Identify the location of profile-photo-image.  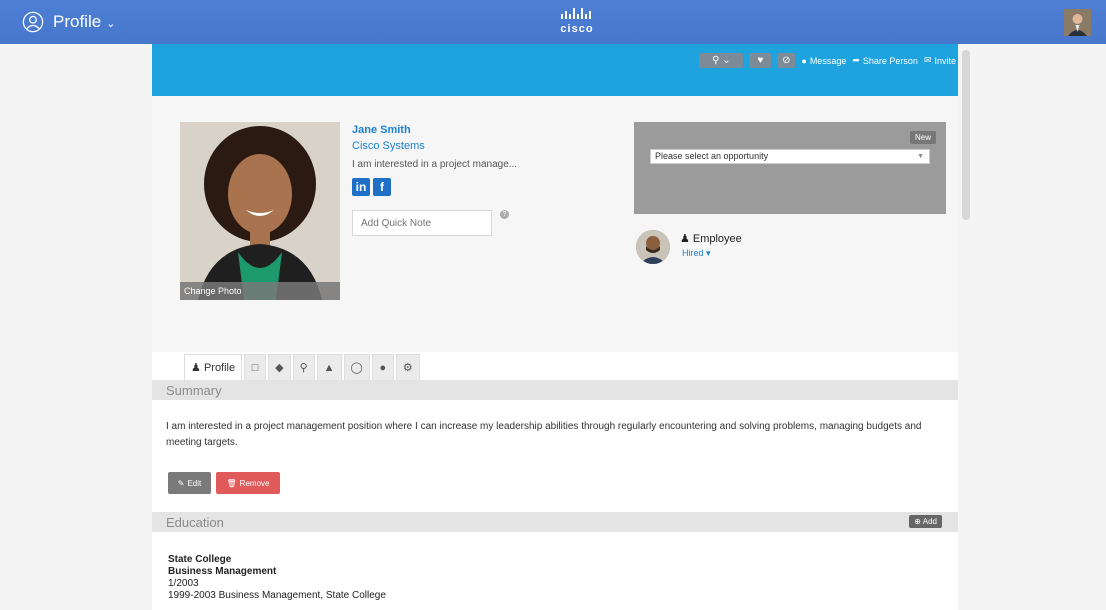
(260, 211).